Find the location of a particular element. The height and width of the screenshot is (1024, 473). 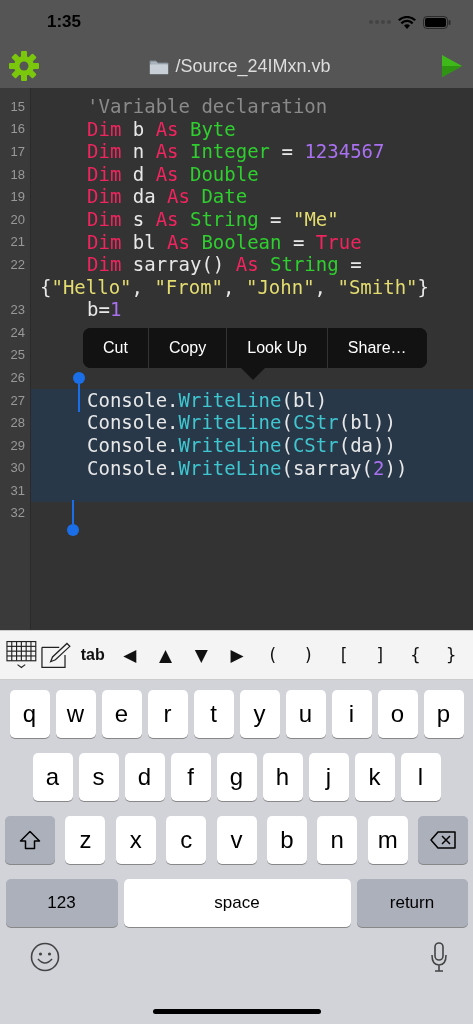

play-icon is located at coordinates (452, 66).